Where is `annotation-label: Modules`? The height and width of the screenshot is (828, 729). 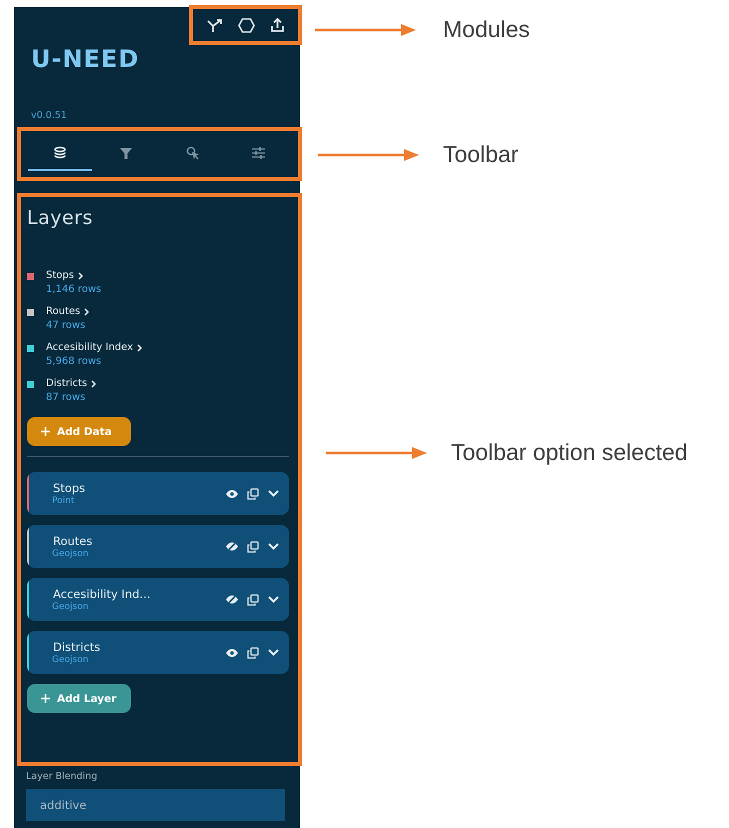 annotation-label: Modules is located at coordinates (486, 29).